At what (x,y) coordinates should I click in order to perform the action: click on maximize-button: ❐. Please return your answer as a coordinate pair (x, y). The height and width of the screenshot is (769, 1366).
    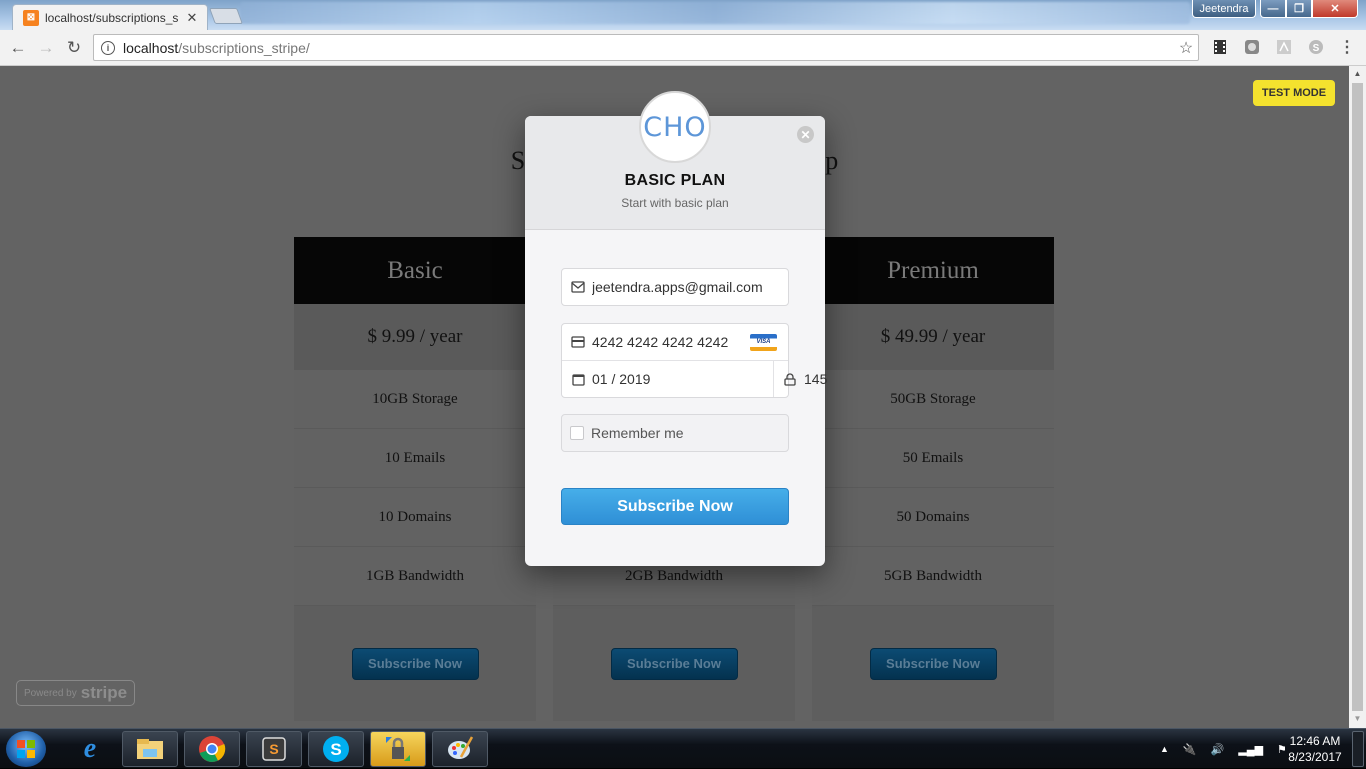
    Looking at the image, I should click on (1299, 9).